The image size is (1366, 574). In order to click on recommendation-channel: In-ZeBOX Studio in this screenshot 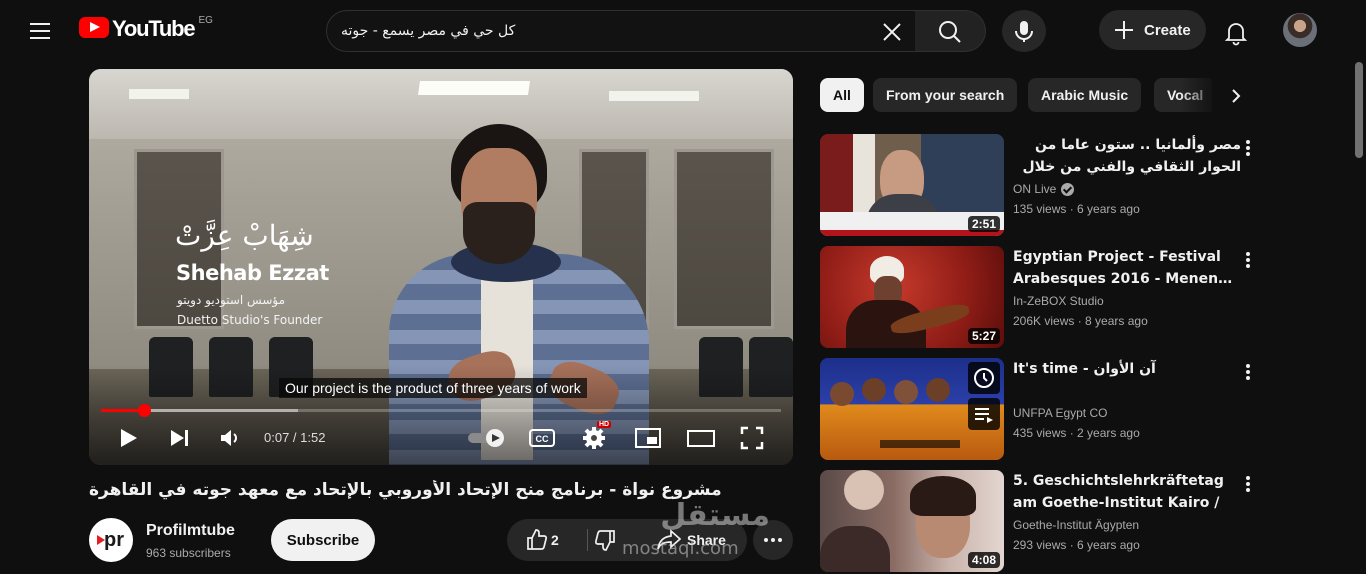, I will do `click(1058, 301)`.